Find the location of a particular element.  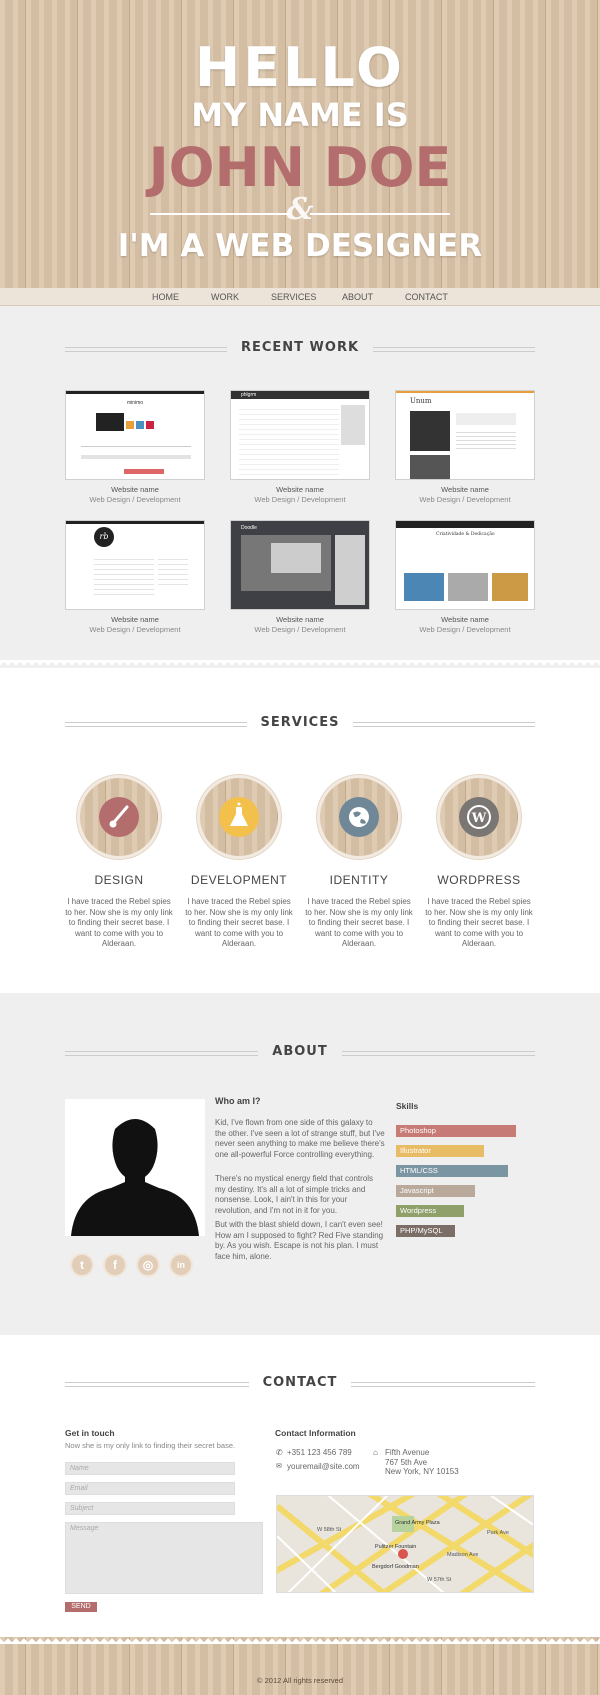

nav-work: WORK is located at coordinates (225, 297).